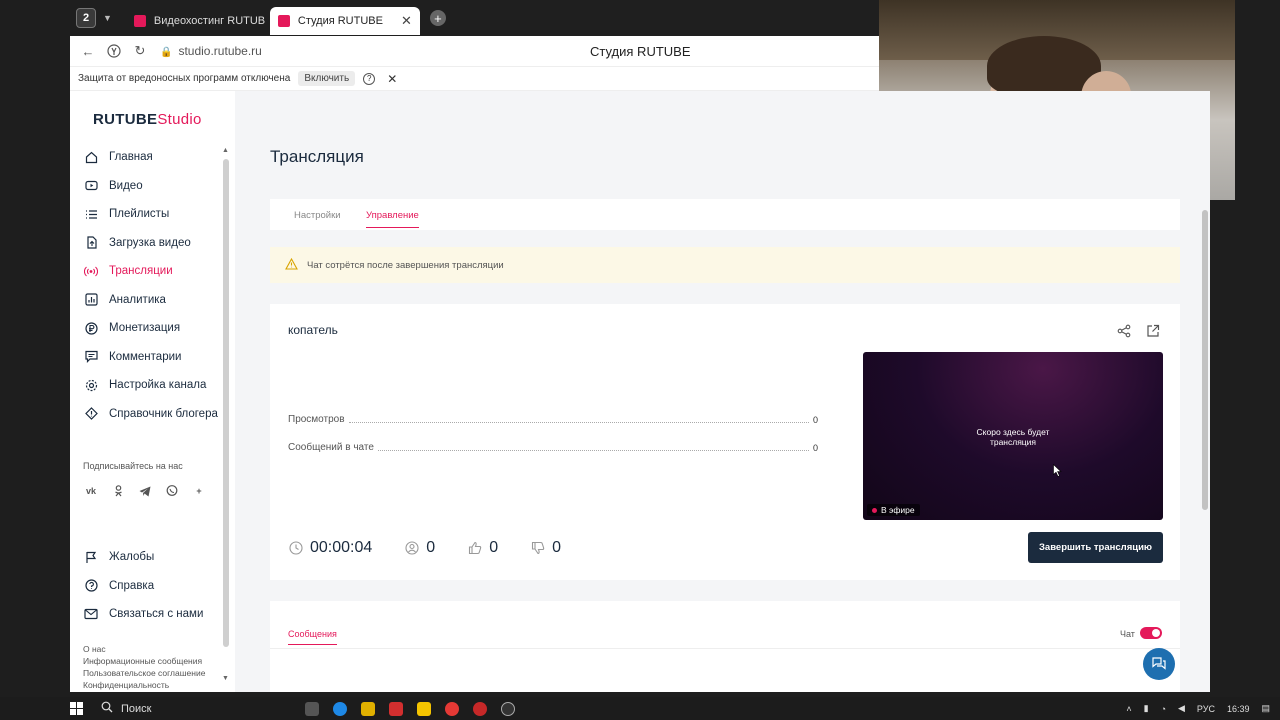 The width and height of the screenshot is (1280, 720). Describe the element at coordinates (1013, 436) in the screenshot. I see `stream-preview-player: Скоро здесь будет трансляция В эфире` at that location.